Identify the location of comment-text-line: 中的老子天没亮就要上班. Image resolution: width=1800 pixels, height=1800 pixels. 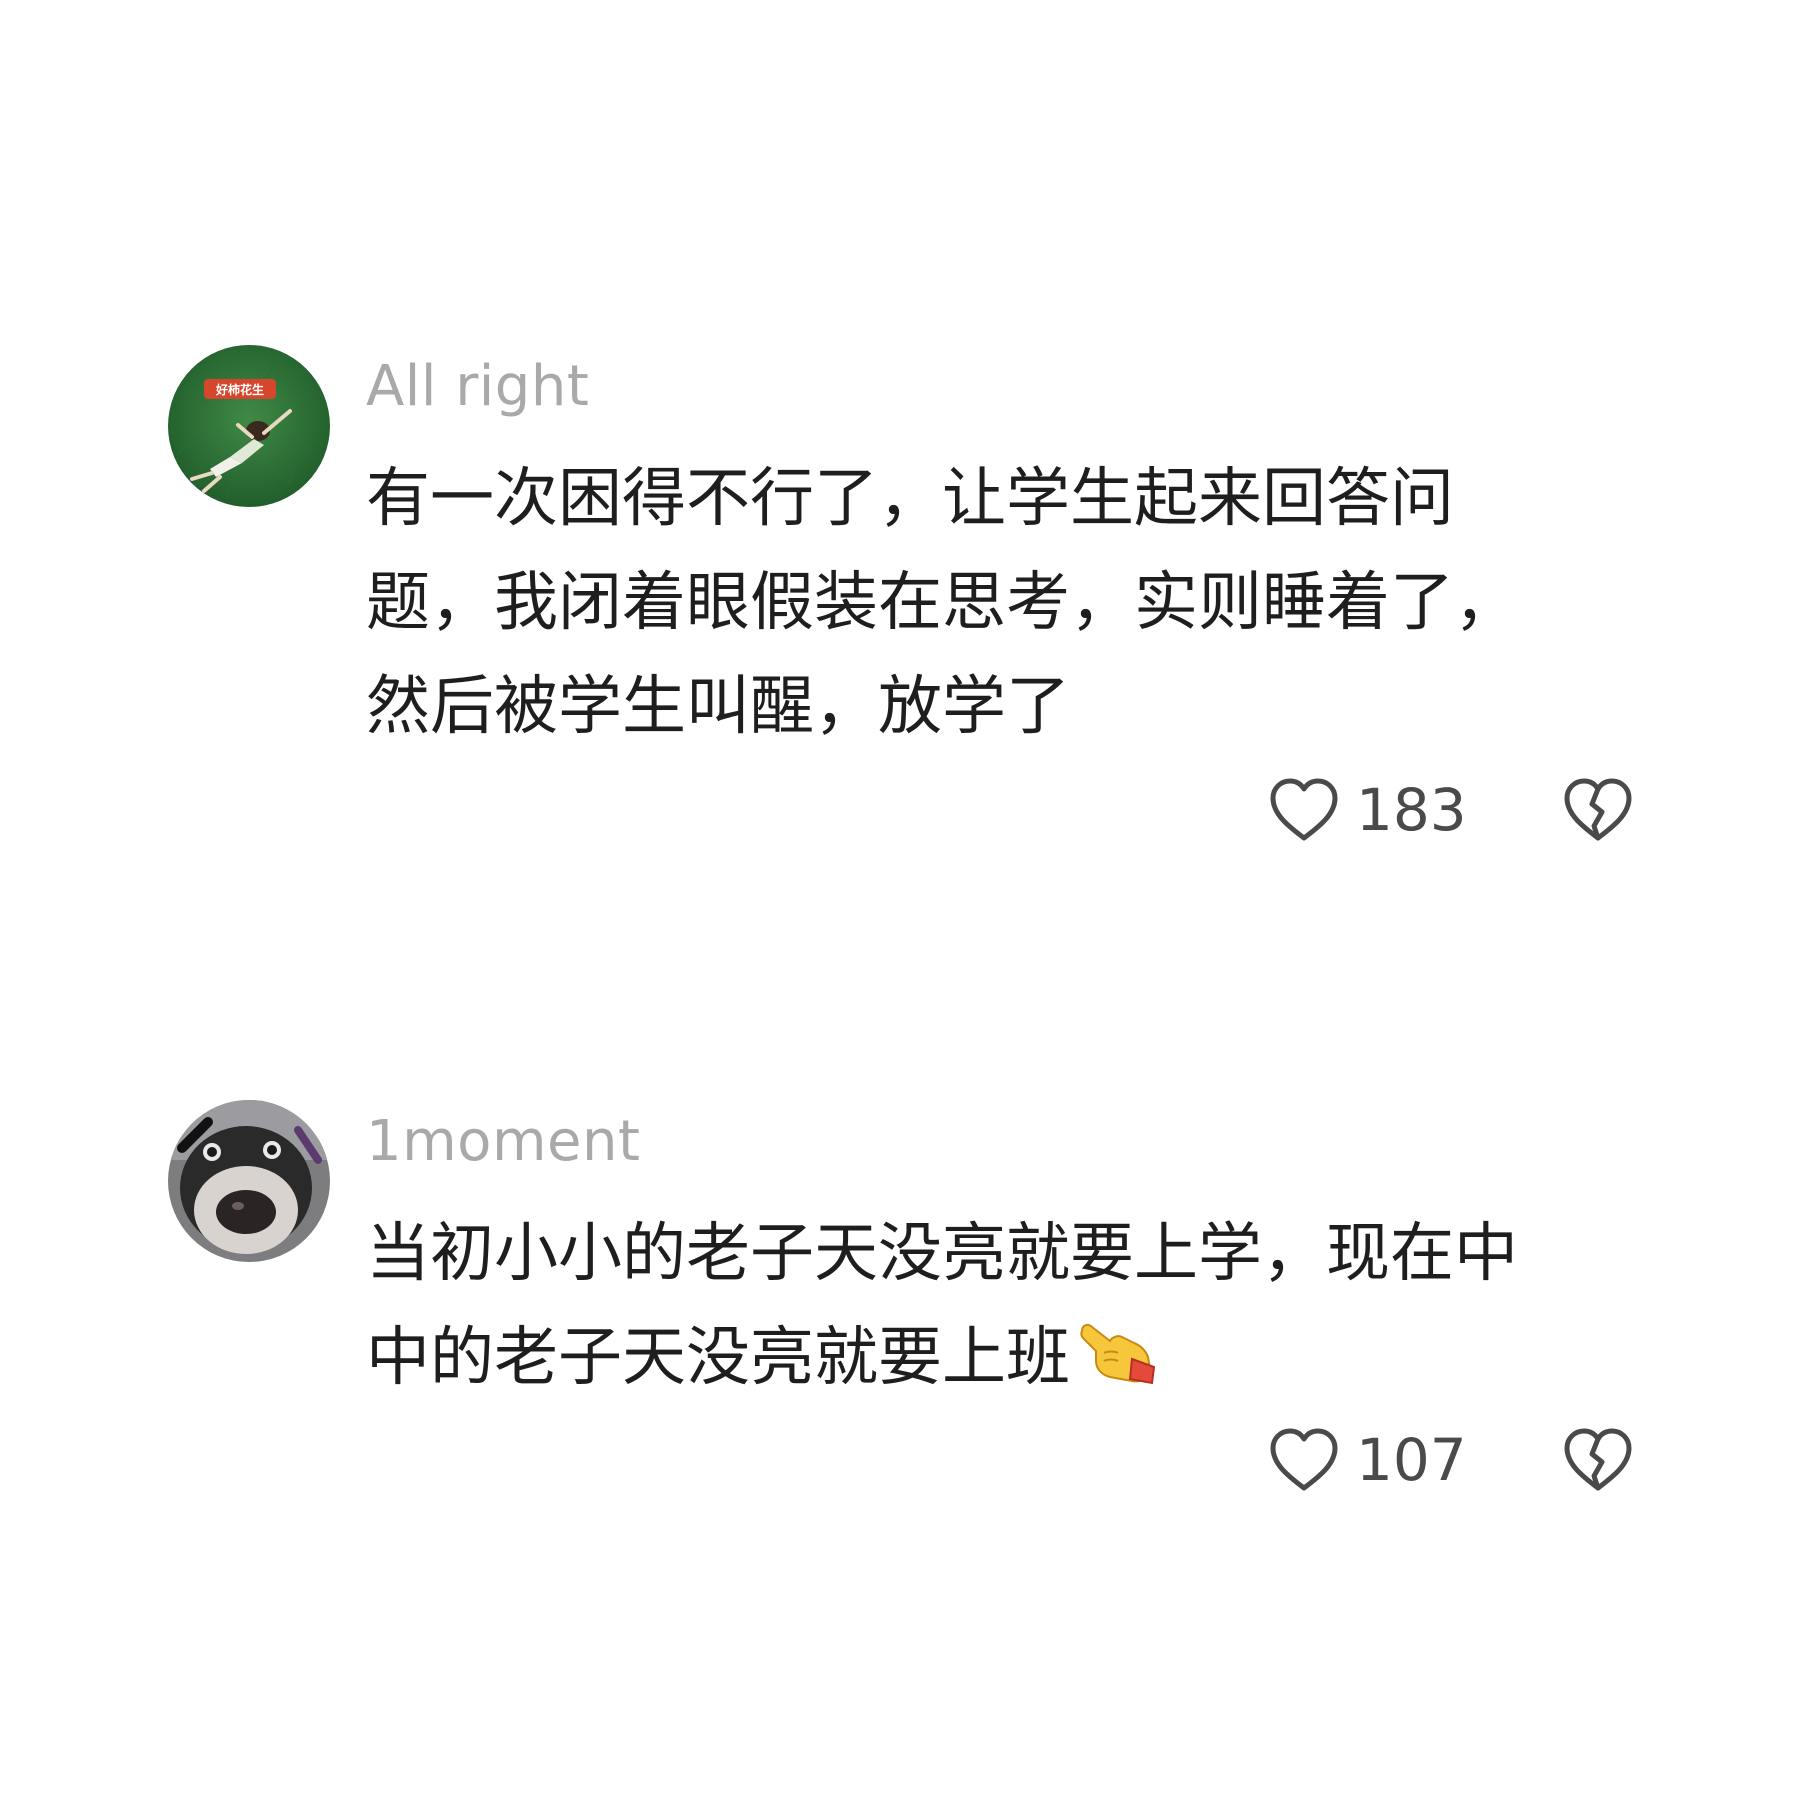
(1016, 1358).